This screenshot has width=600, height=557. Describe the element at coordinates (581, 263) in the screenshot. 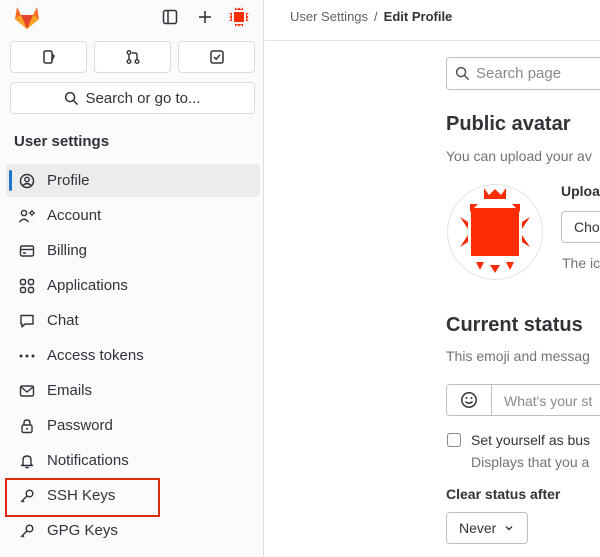

I see `avatar-size-note: The ic` at that location.